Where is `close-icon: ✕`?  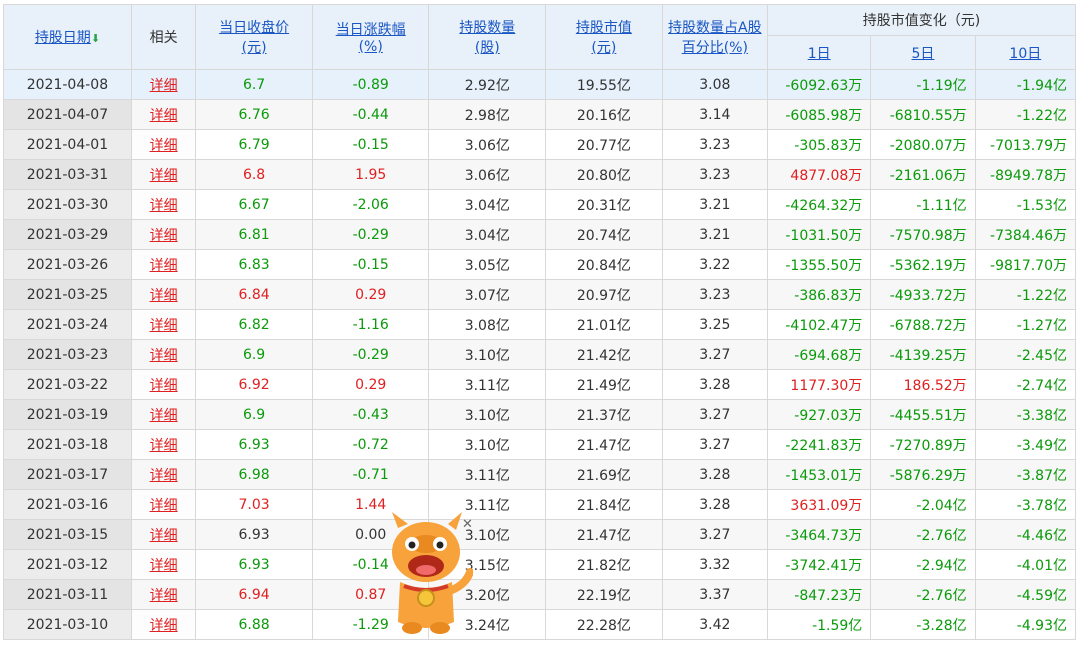 close-icon: ✕ is located at coordinates (467, 524).